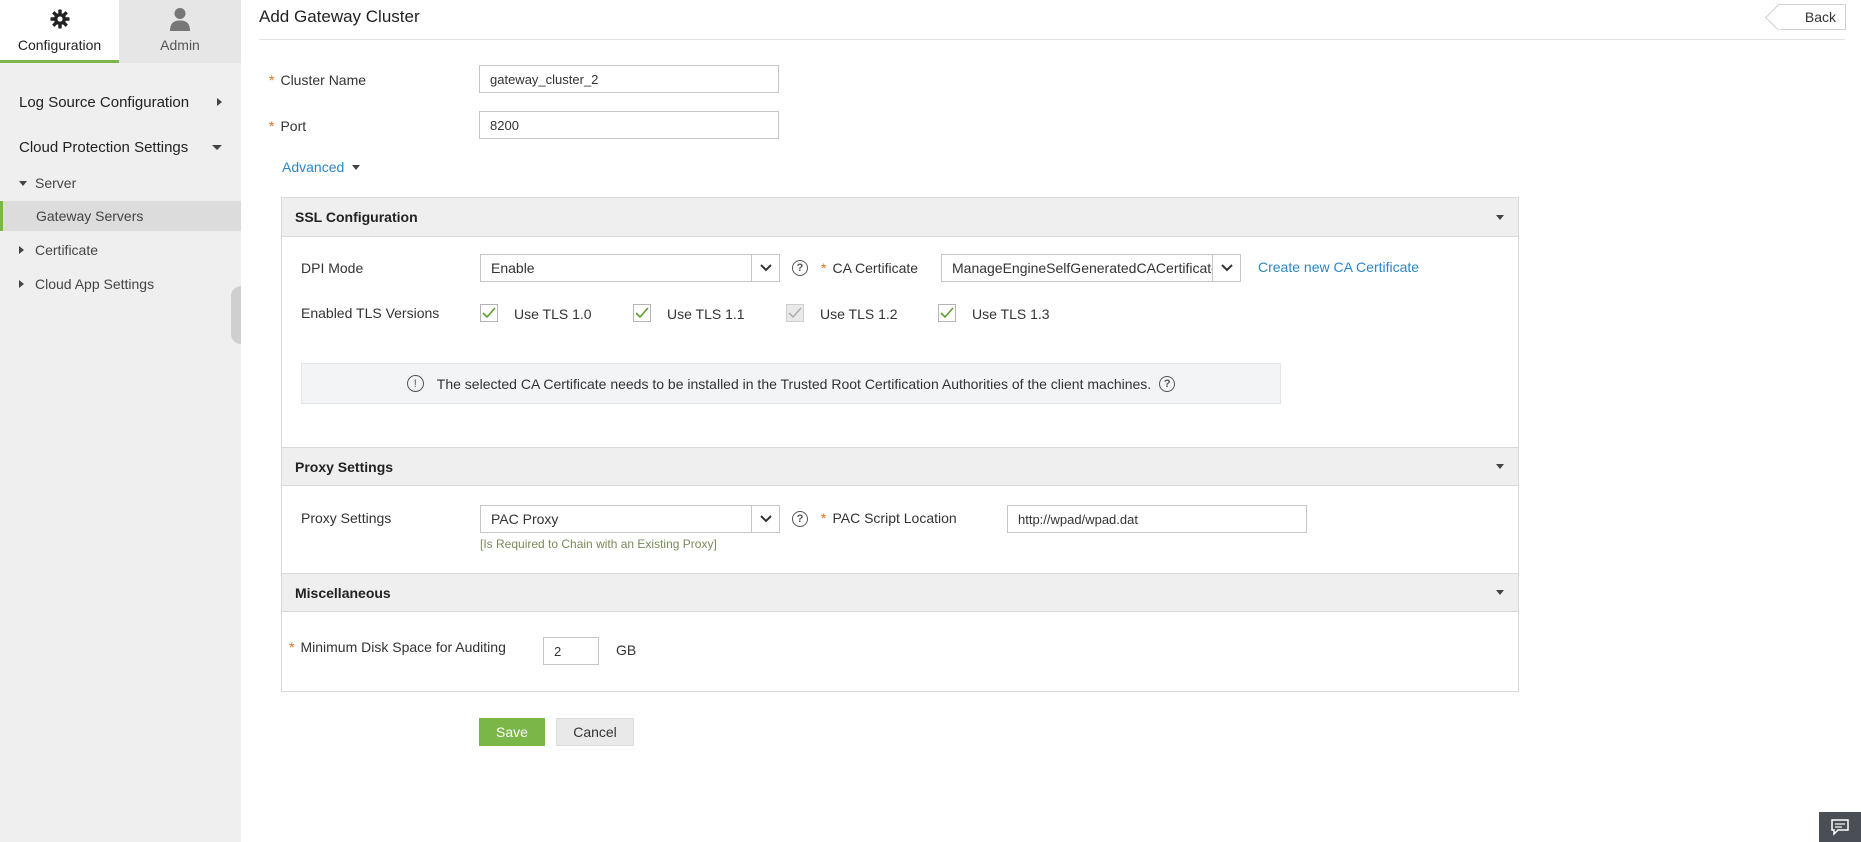  I want to click on min-disk-space-label-text: Minimum Disk Space for Auditing, so click(403, 647).